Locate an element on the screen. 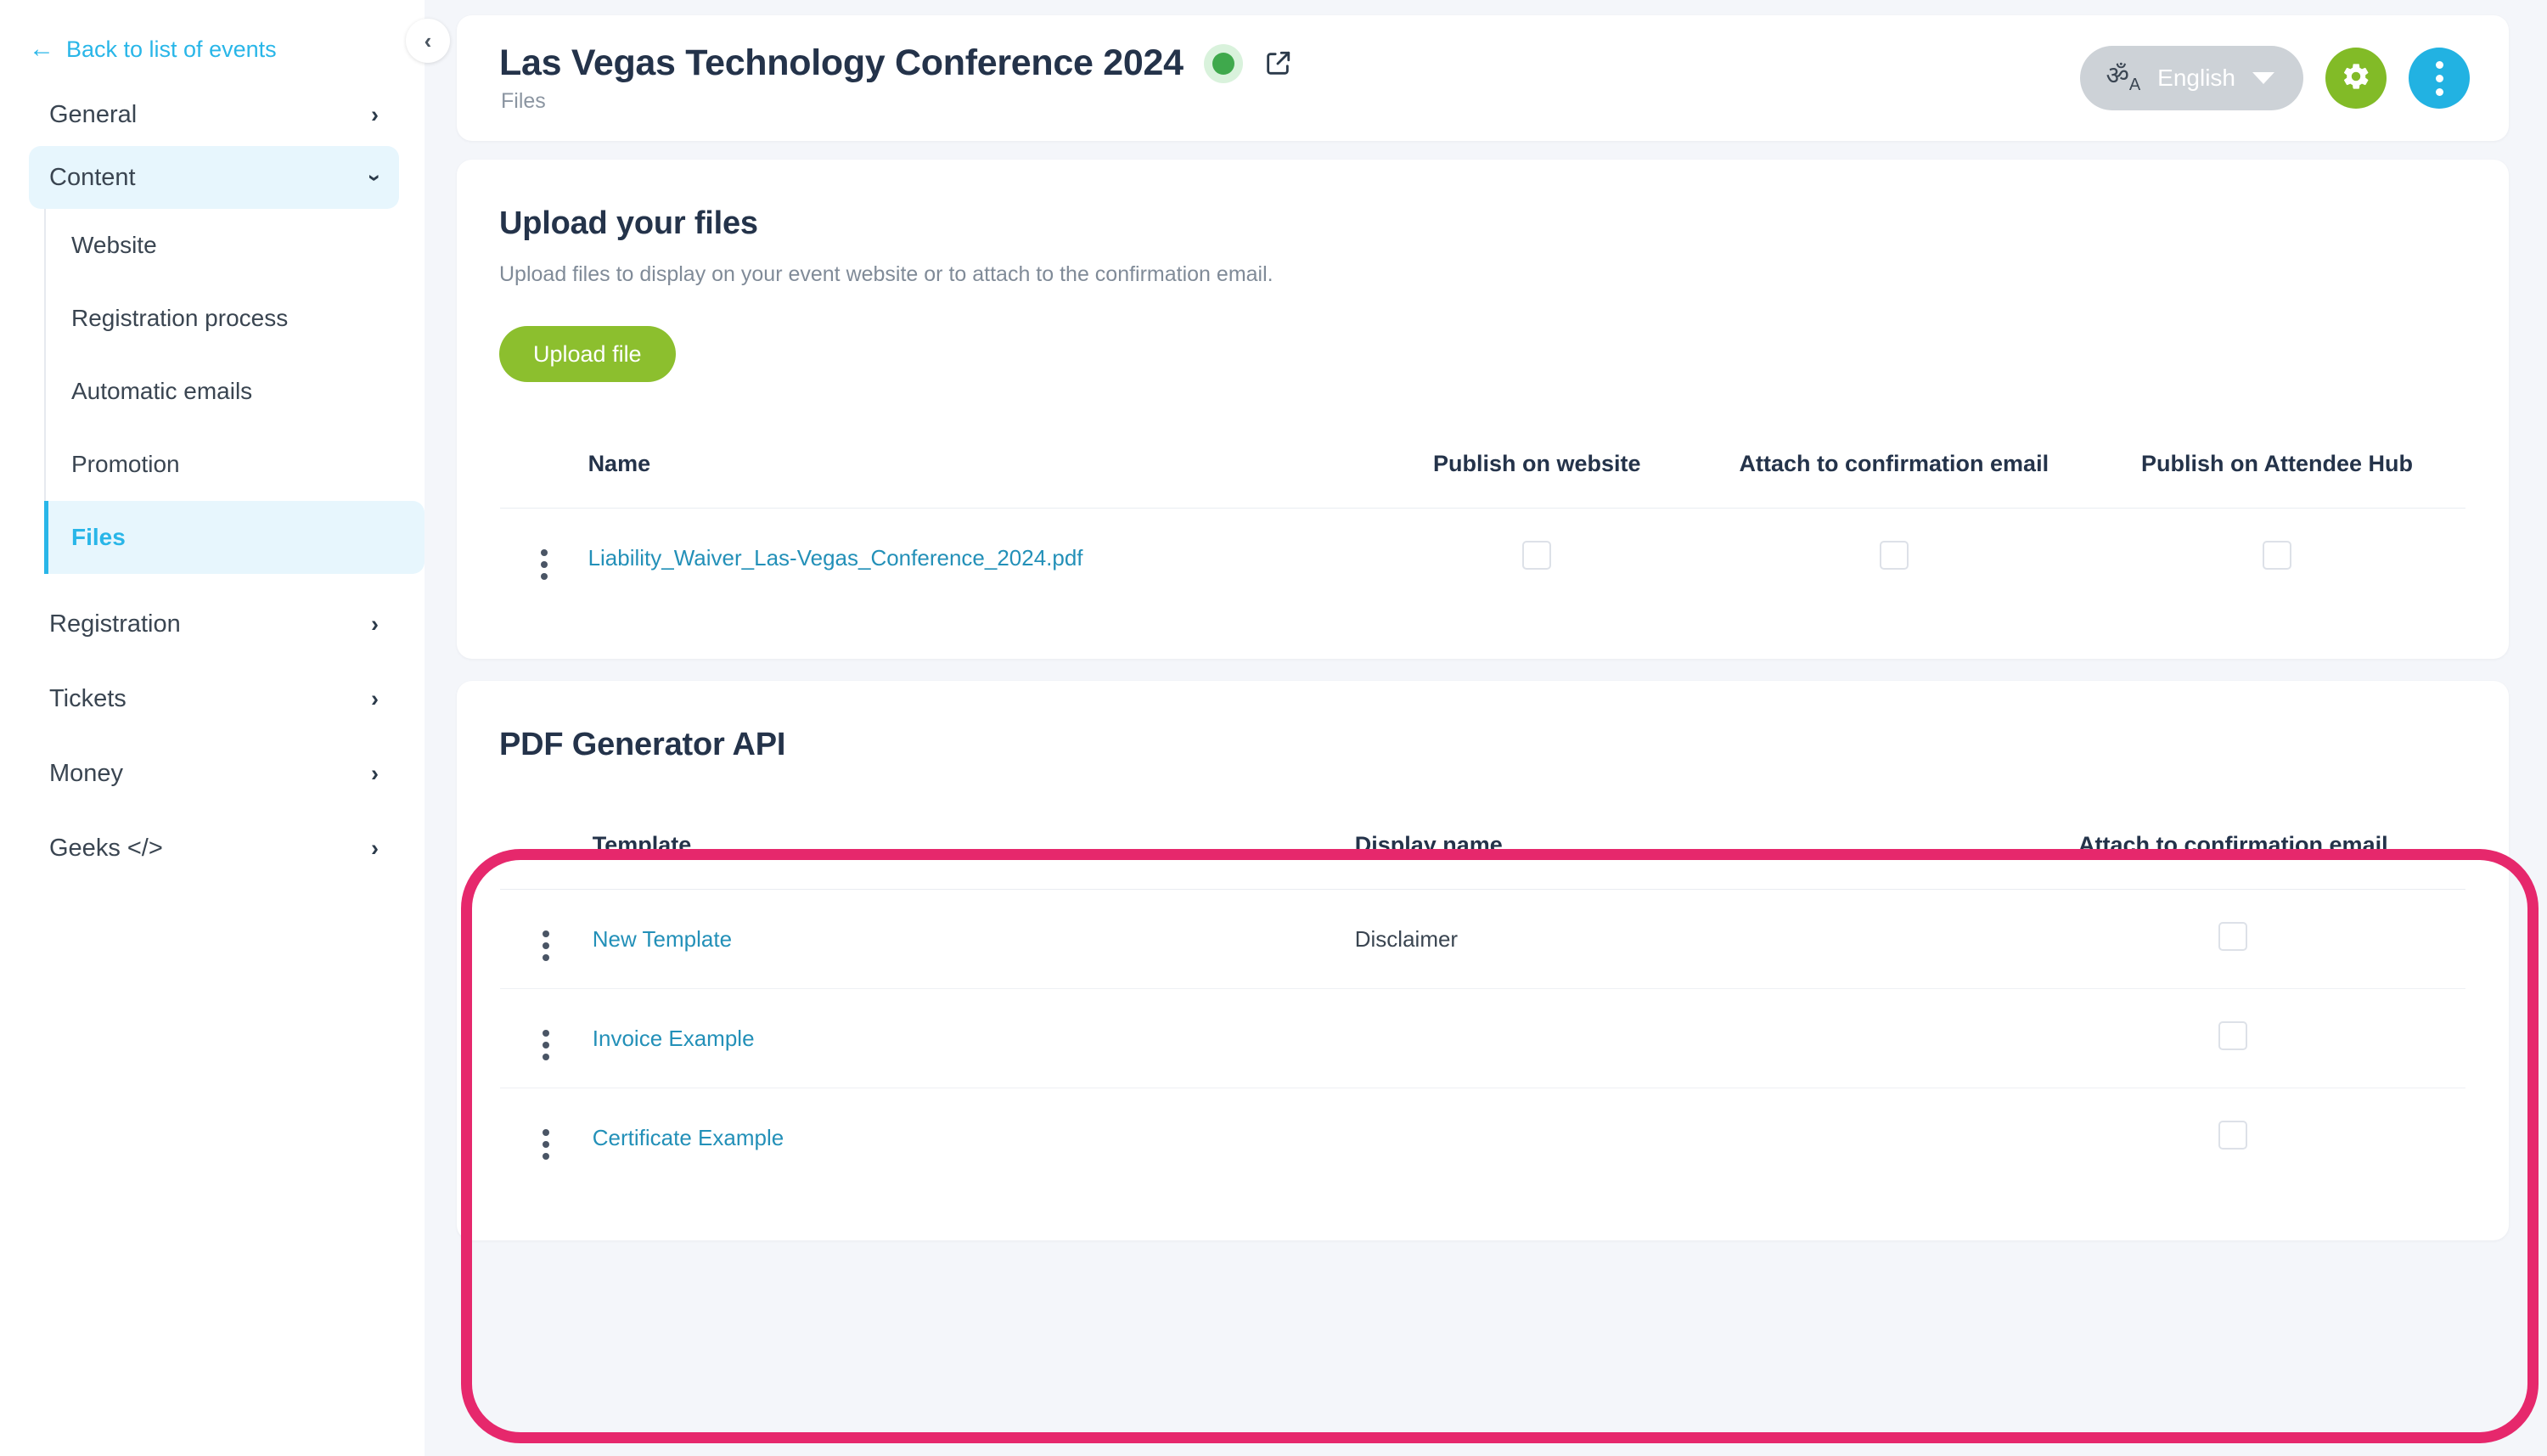 The height and width of the screenshot is (1456, 2547). files-row-attach-email-cell is located at coordinates (1894, 558).